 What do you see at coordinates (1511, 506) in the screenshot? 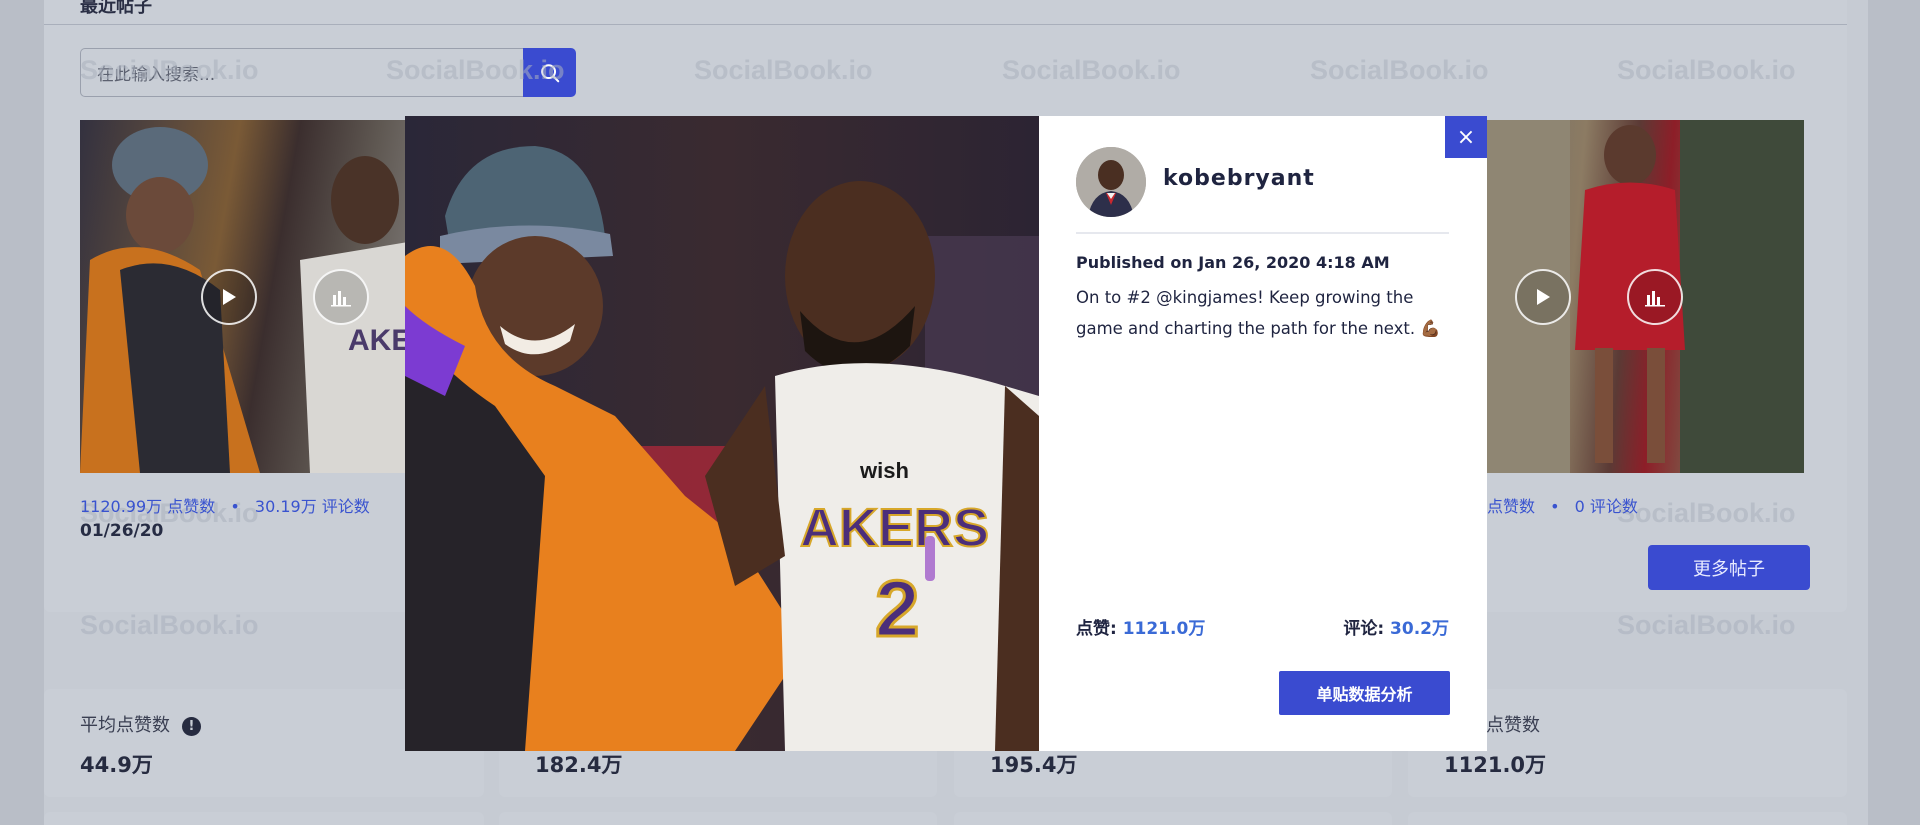
I see `likes-count: 点赞数` at bounding box center [1511, 506].